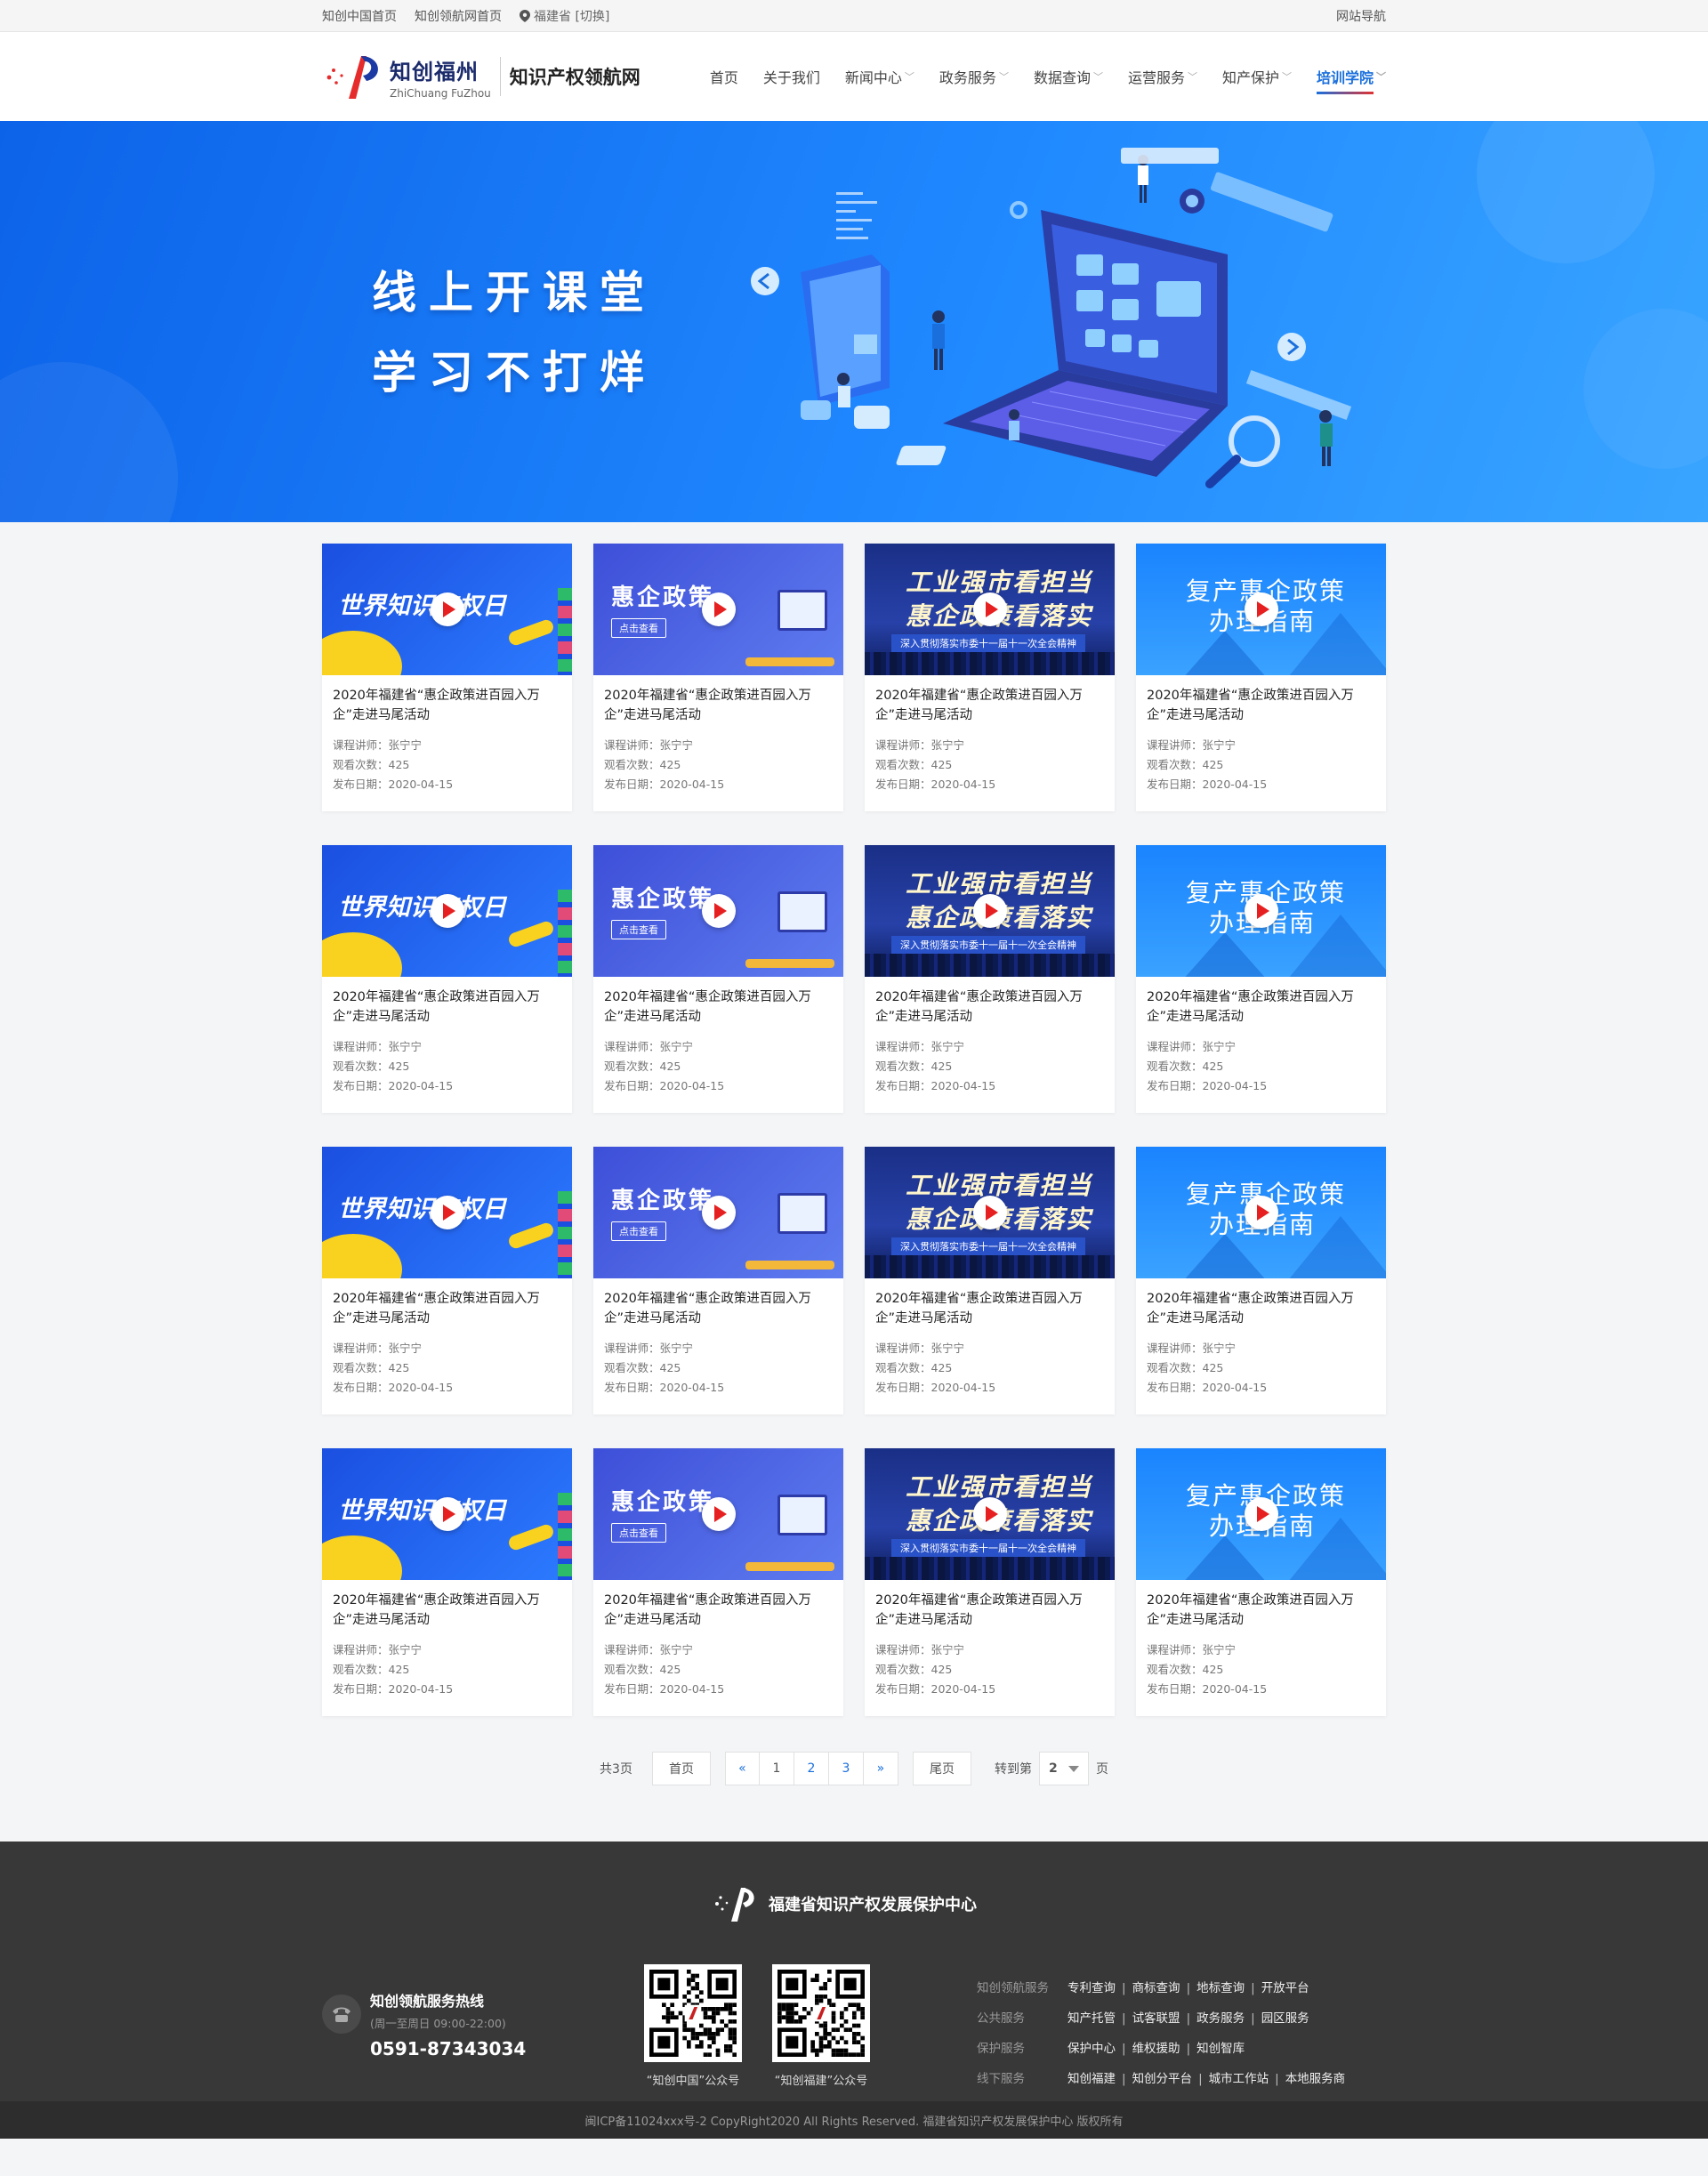 This screenshot has width=1708, height=2176. Describe the element at coordinates (791, 76) in the screenshot. I see `nav-item-about: 关于我们` at that location.